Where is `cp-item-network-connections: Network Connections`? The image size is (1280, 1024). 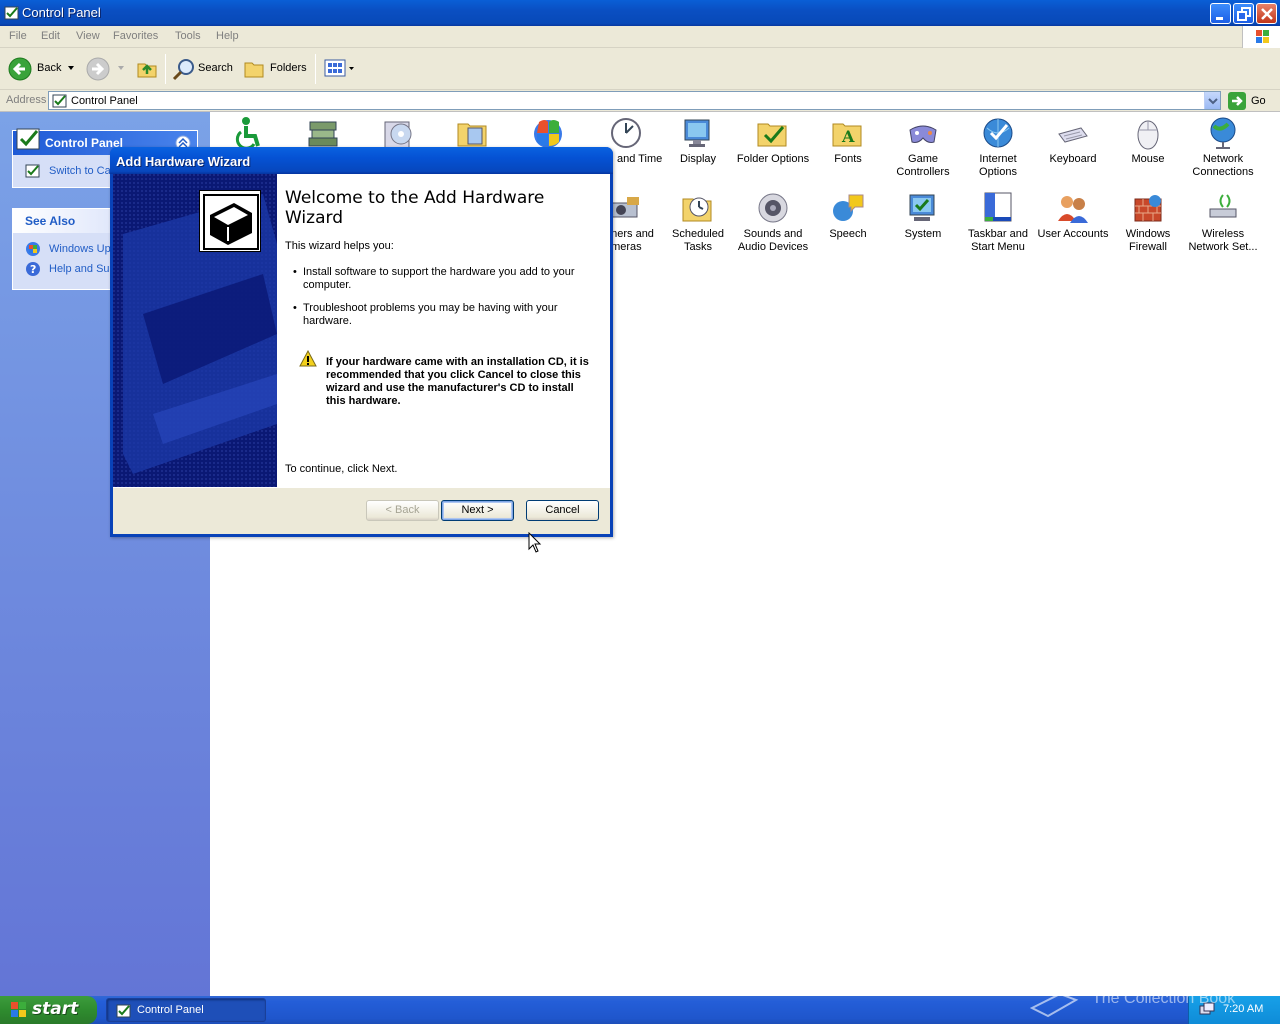
cp-item-network-connections: Network Connections is located at coordinates (1223, 147).